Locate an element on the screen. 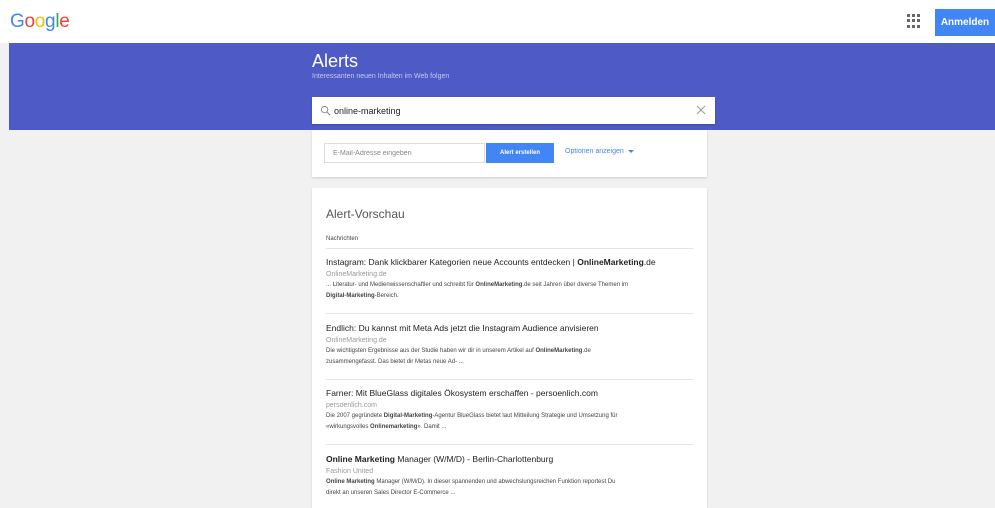 The image size is (995, 508). result-snippet: Digital-Marketing-Bereich. is located at coordinates (362, 296).